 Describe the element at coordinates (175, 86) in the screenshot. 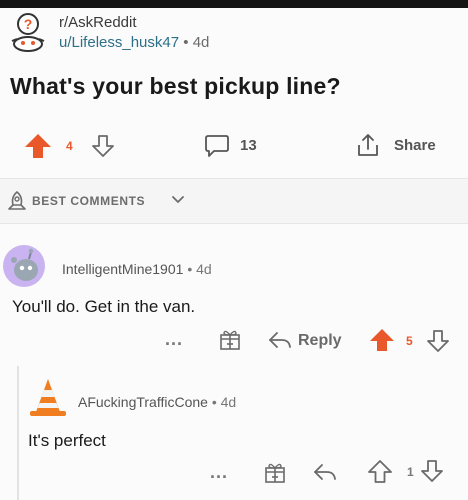

I see `post-title: What's your best pickup line?` at that location.